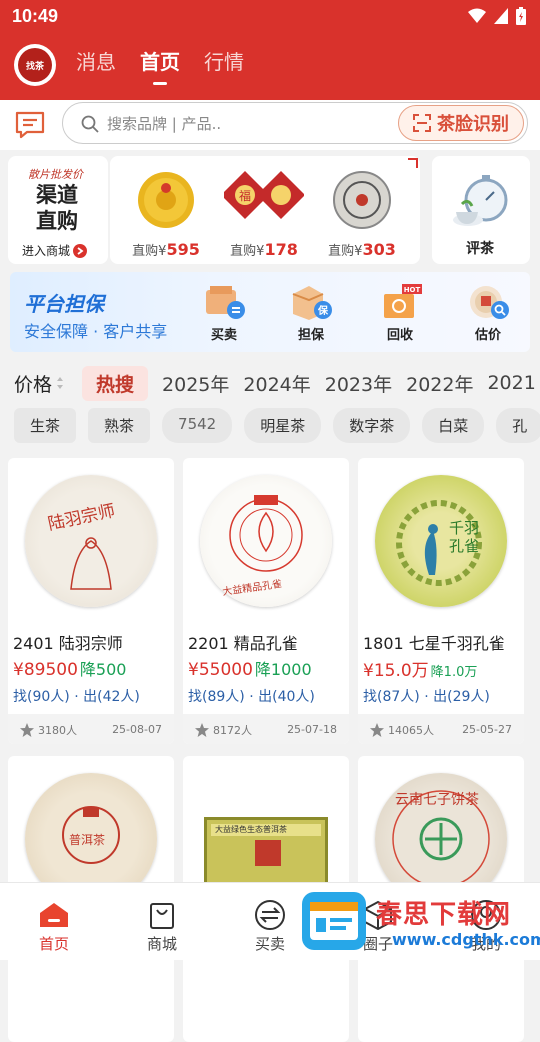 Image resolution: width=540 pixels, height=1042 pixels. Describe the element at coordinates (96, 331) in the screenshot. I see `banner-subtitle: 安全保障 · 客户共享` at that location.